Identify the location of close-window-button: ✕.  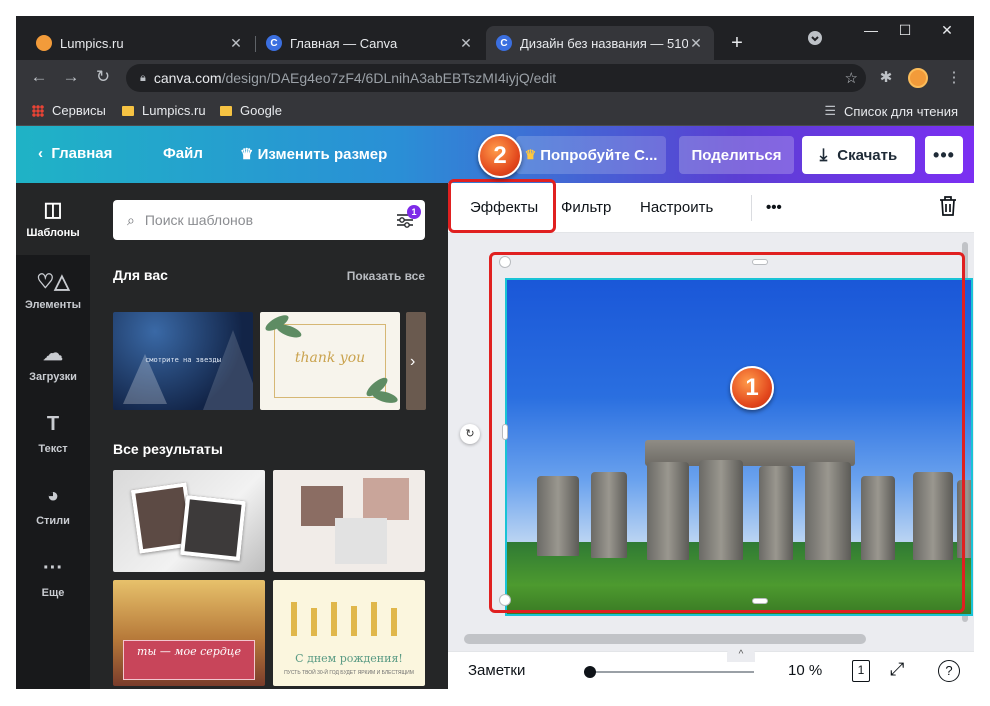
(947, 30).